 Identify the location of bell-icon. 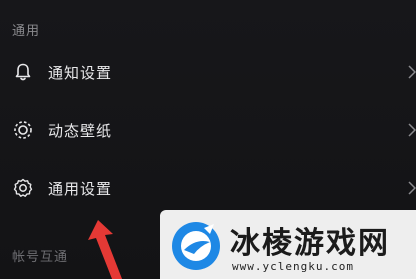
(23, 72).